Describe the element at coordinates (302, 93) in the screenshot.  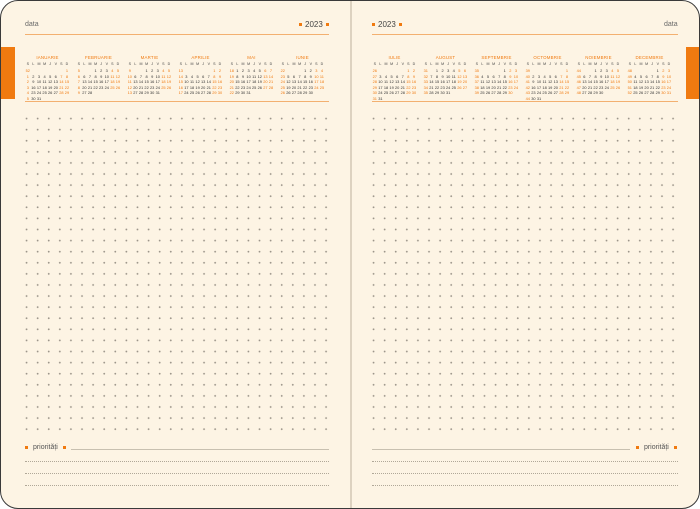
I see `week-row: 26 26 27 28 29 30` at that location.